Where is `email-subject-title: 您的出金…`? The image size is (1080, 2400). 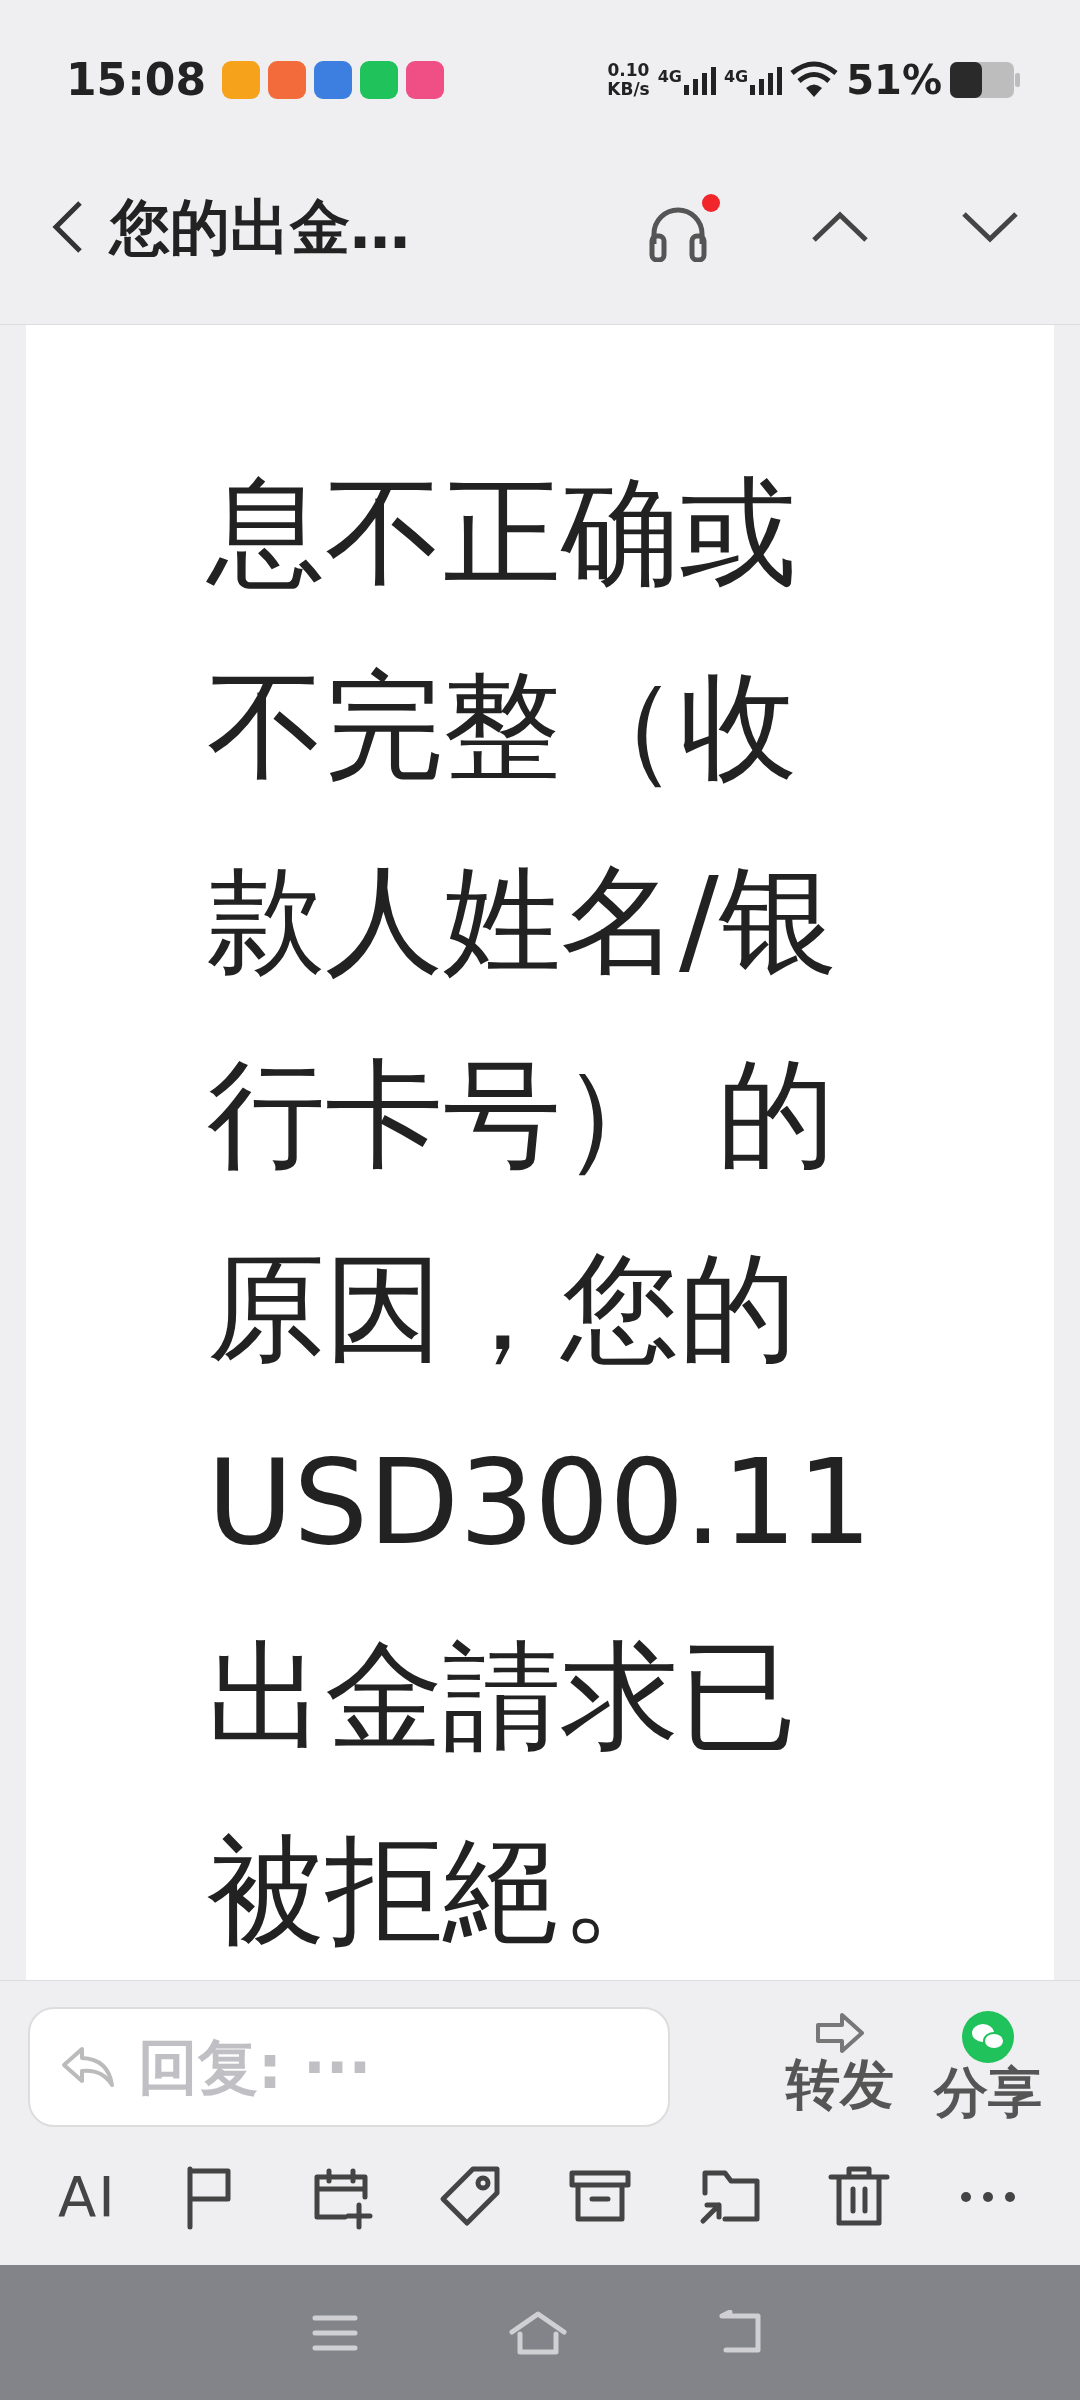
email-subject-title: 您的出金… is located at coordinates (260, 227).